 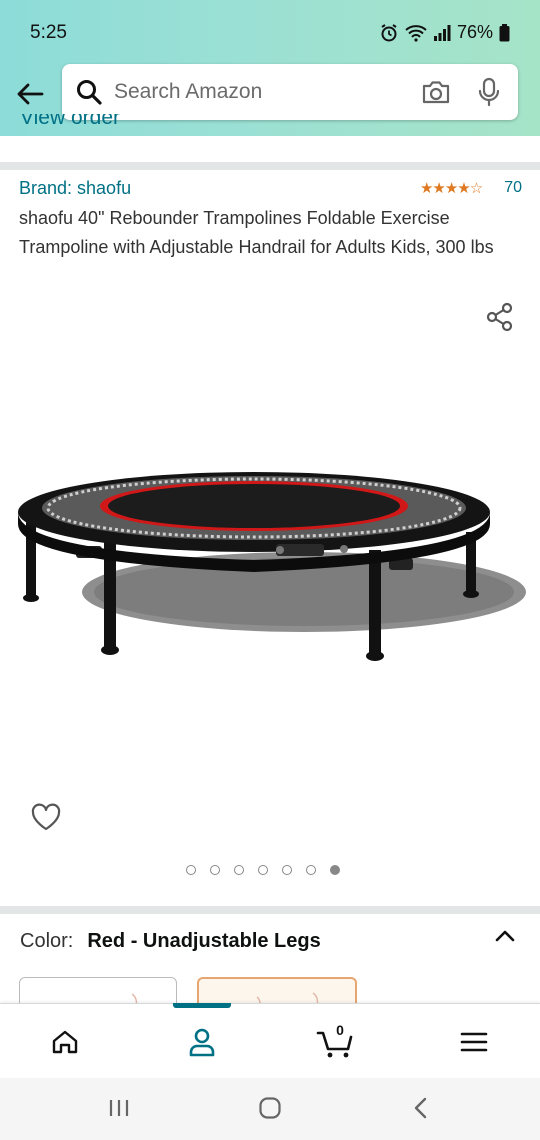 I want to click on back-button, so click(x=30, y=94).